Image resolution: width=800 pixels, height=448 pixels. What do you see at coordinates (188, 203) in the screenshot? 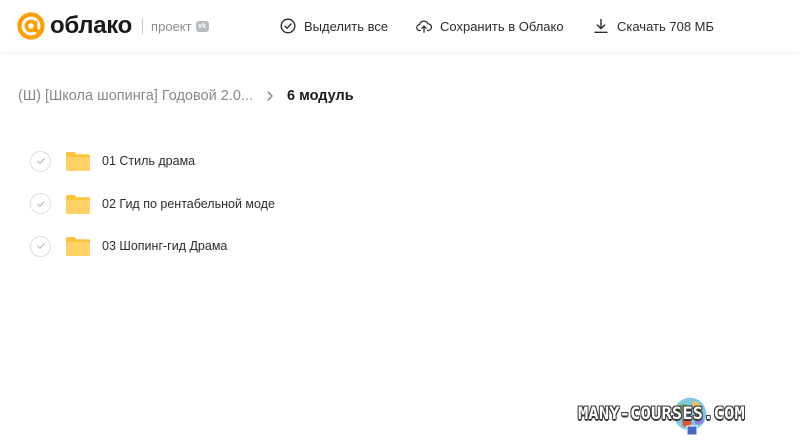
I see `file-name: 02 Гид по рентабельной моде` at bounding box center [188, 203].